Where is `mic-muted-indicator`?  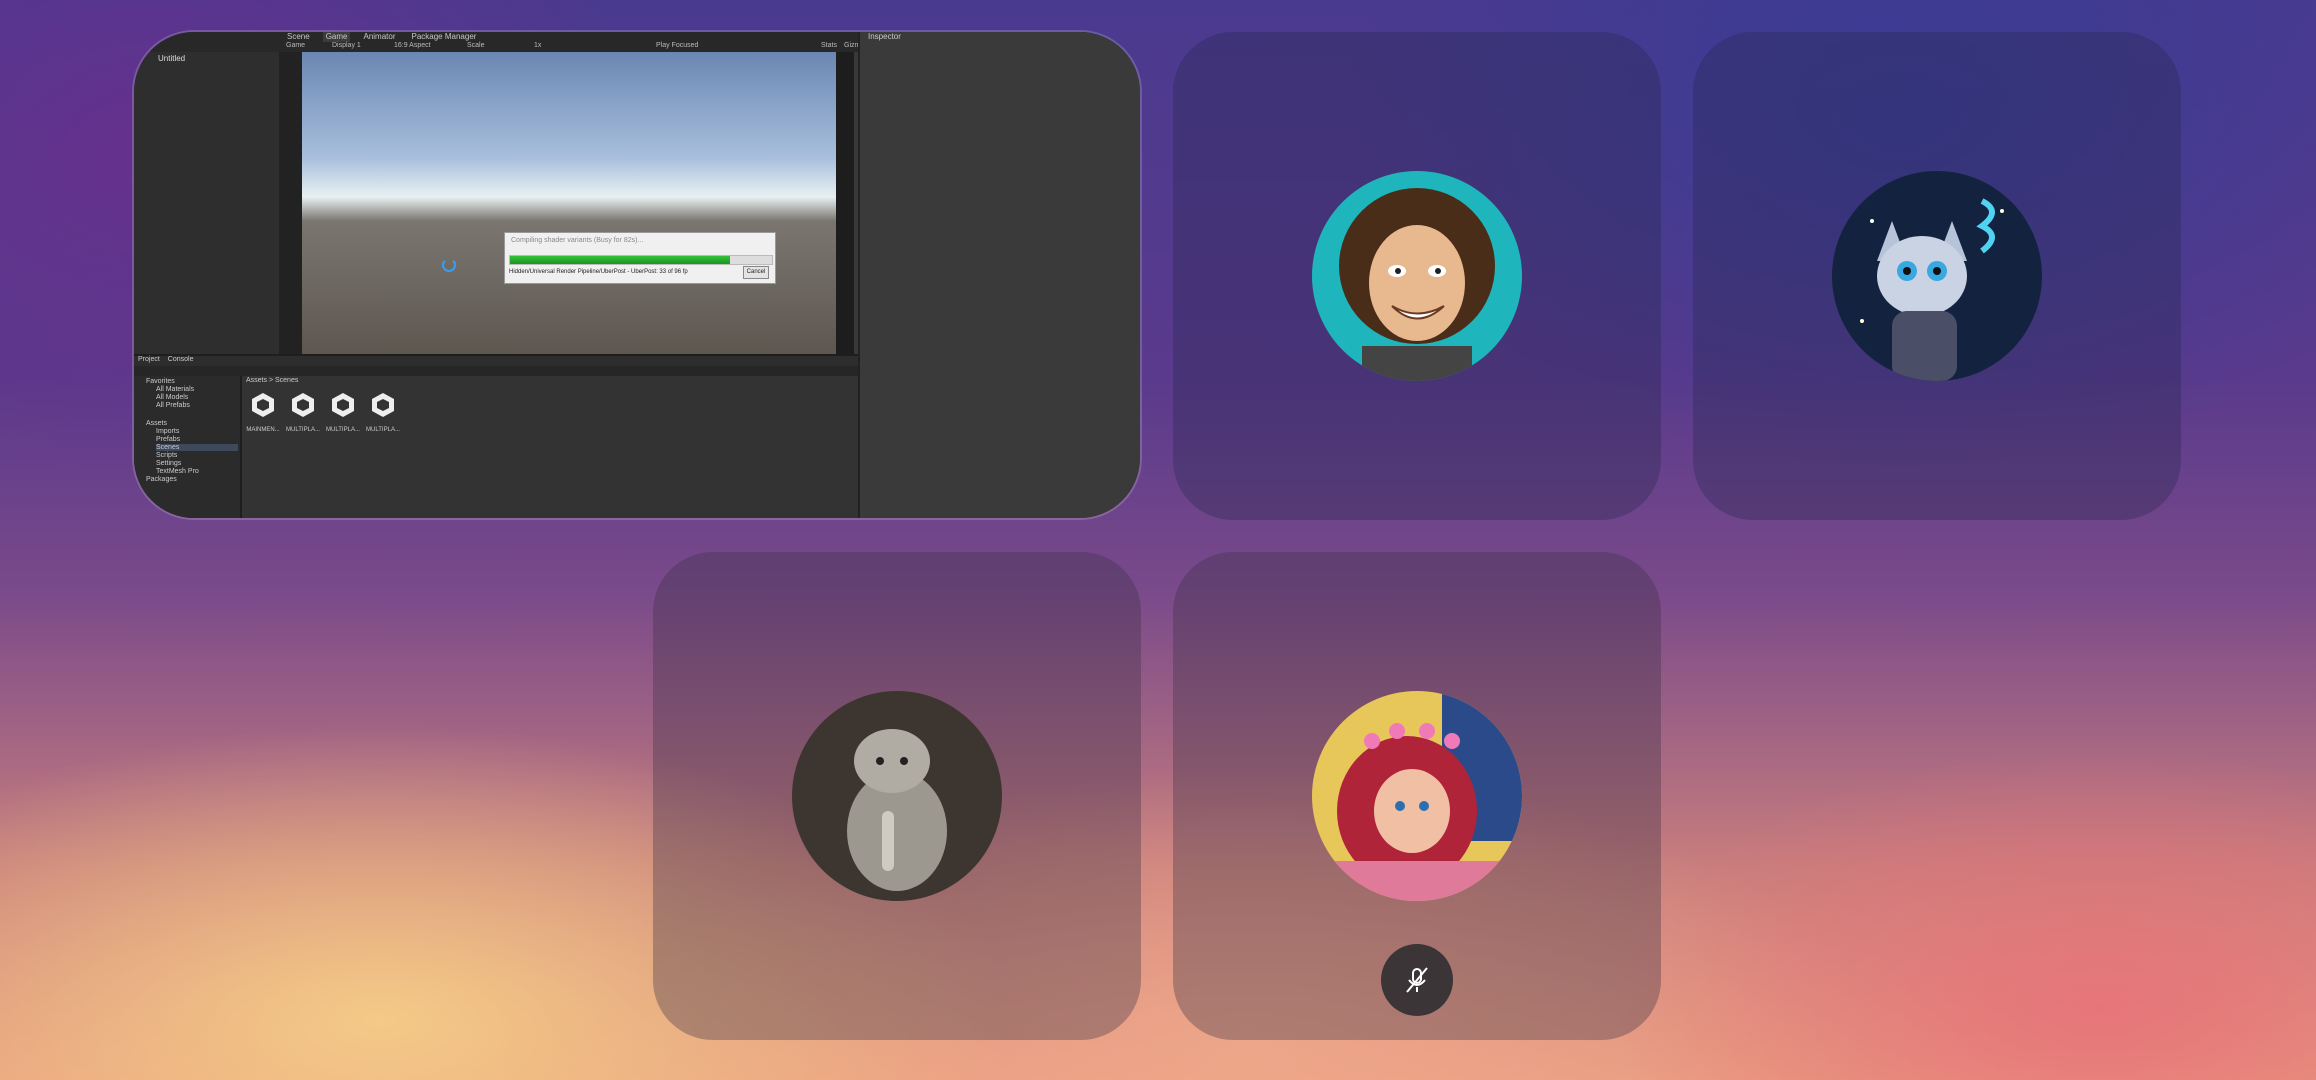
mic-muted-indicator is located at coordinates (1417, 980).